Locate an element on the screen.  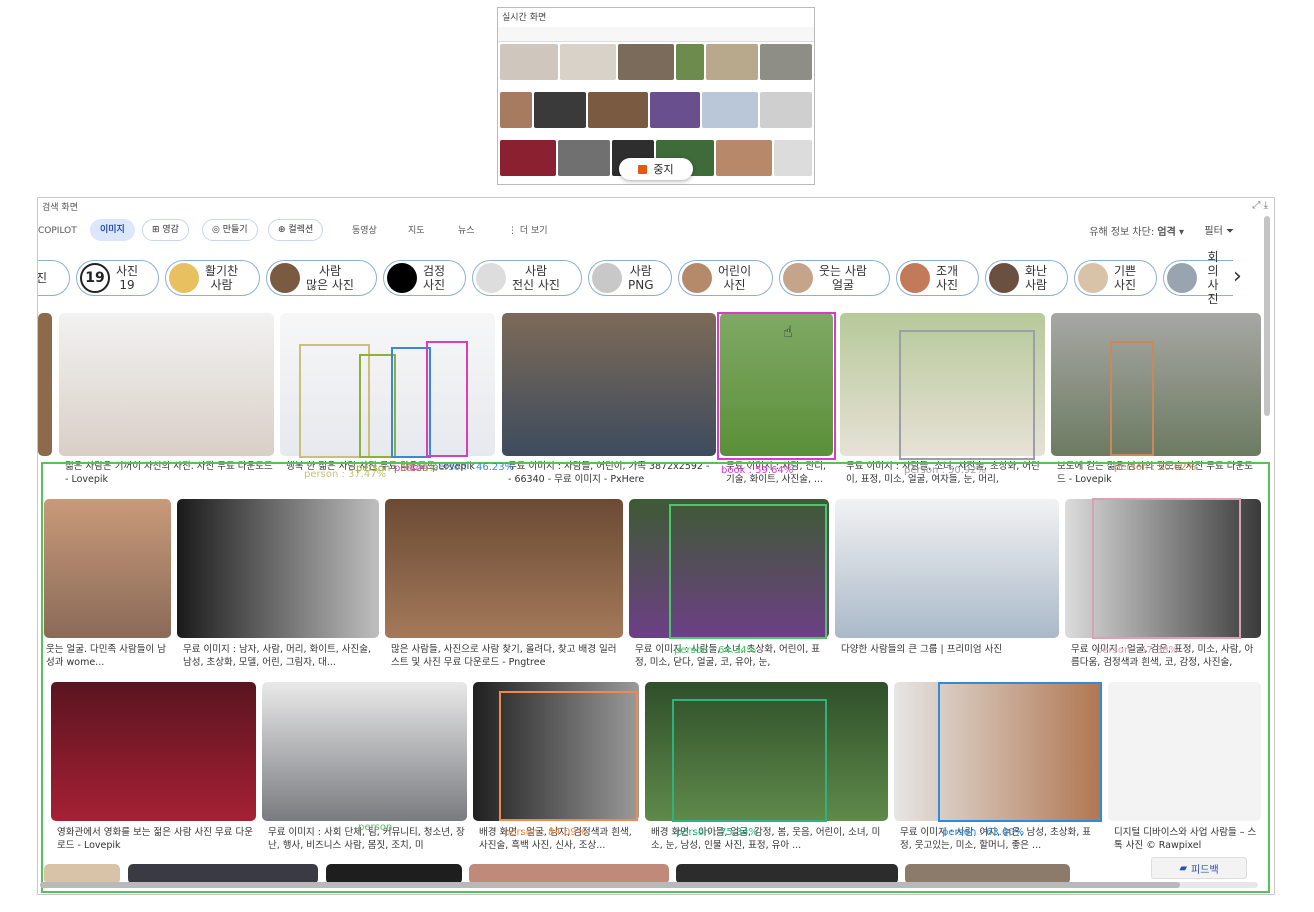
tab-collections: ⊕ 컬렉션 is located at coordinates (296, 230).